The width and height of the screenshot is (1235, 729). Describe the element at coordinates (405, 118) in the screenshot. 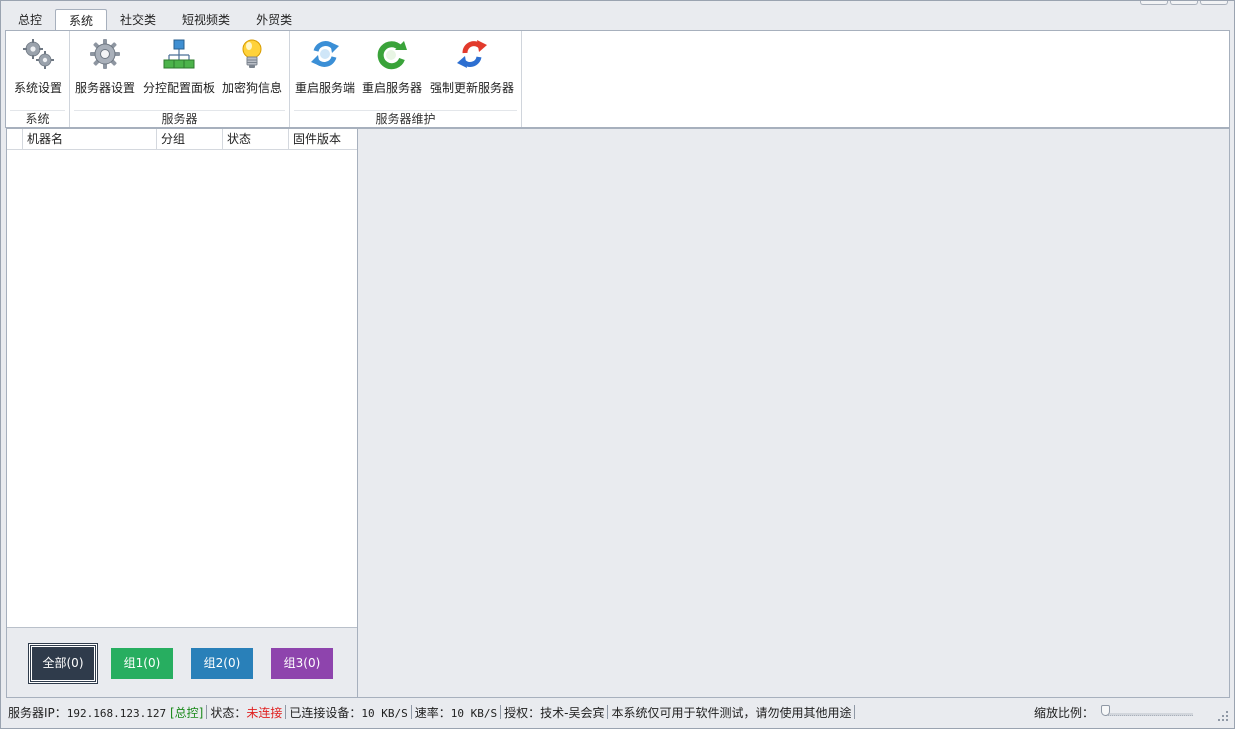

I see `ribbon-group-label: 服务器维护` at that location.